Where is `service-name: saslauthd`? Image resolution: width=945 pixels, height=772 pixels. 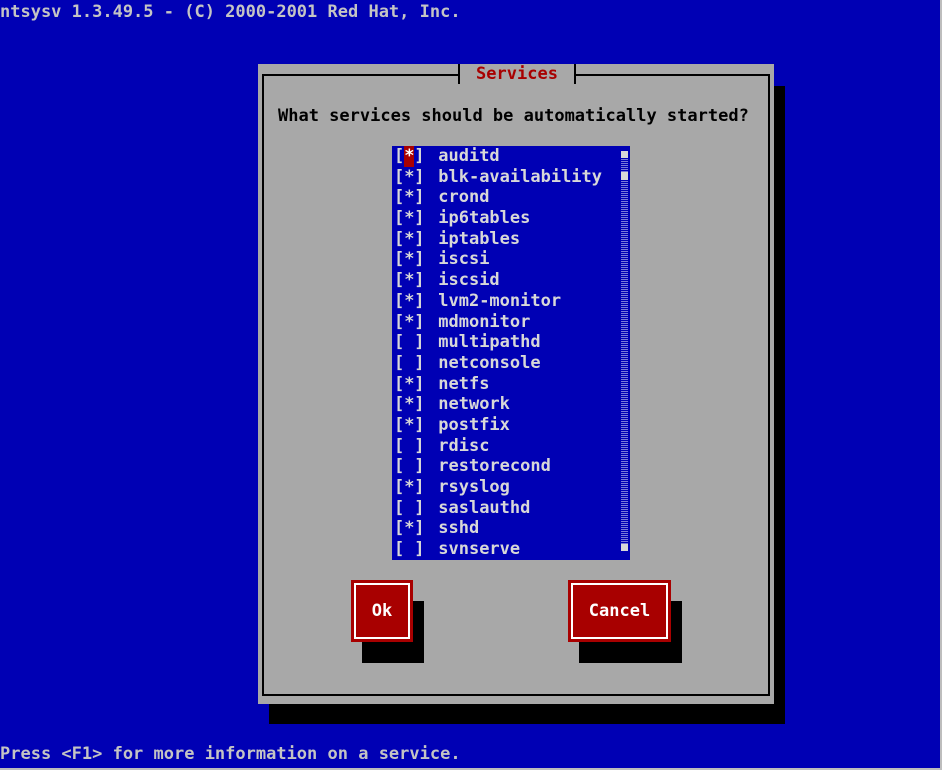 service-name: saslauthd is located at coordinates (484, 507).